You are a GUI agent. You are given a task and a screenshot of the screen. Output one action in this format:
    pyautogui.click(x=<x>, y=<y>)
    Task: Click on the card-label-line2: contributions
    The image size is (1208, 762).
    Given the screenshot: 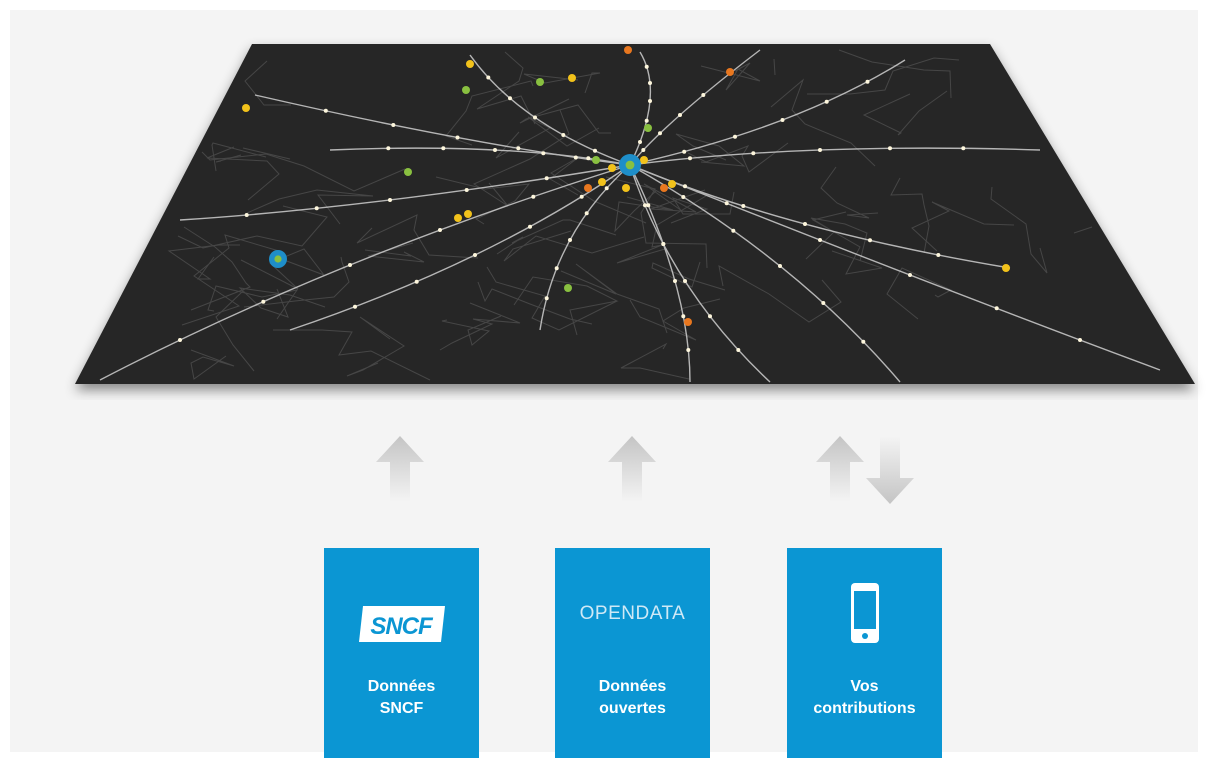 What is the action you would take?
    pyautogui.click(x=864, y=708)
    